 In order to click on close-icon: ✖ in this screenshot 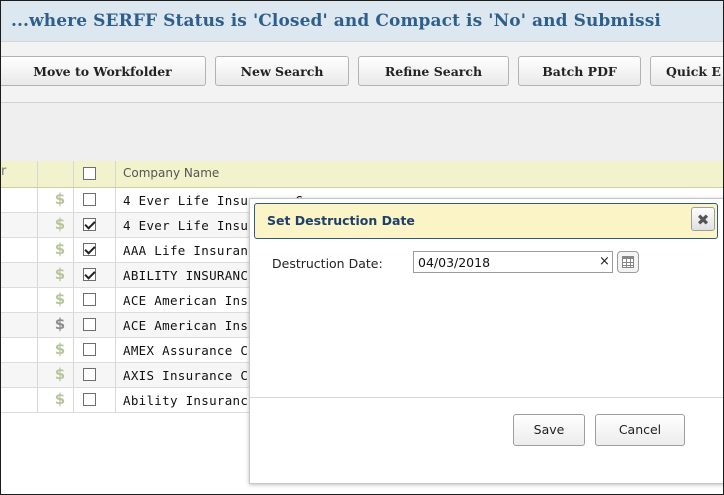, I will do `click(703, 219)`.